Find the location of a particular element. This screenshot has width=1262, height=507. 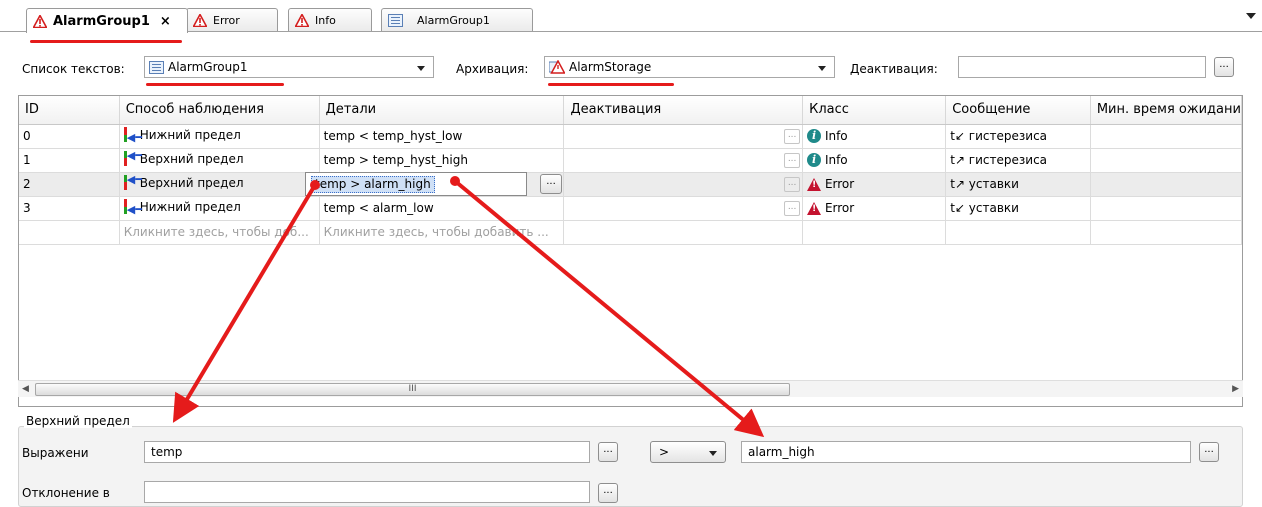

text-list-select: AlarmGroup1 is located at coordinates (289, 67).